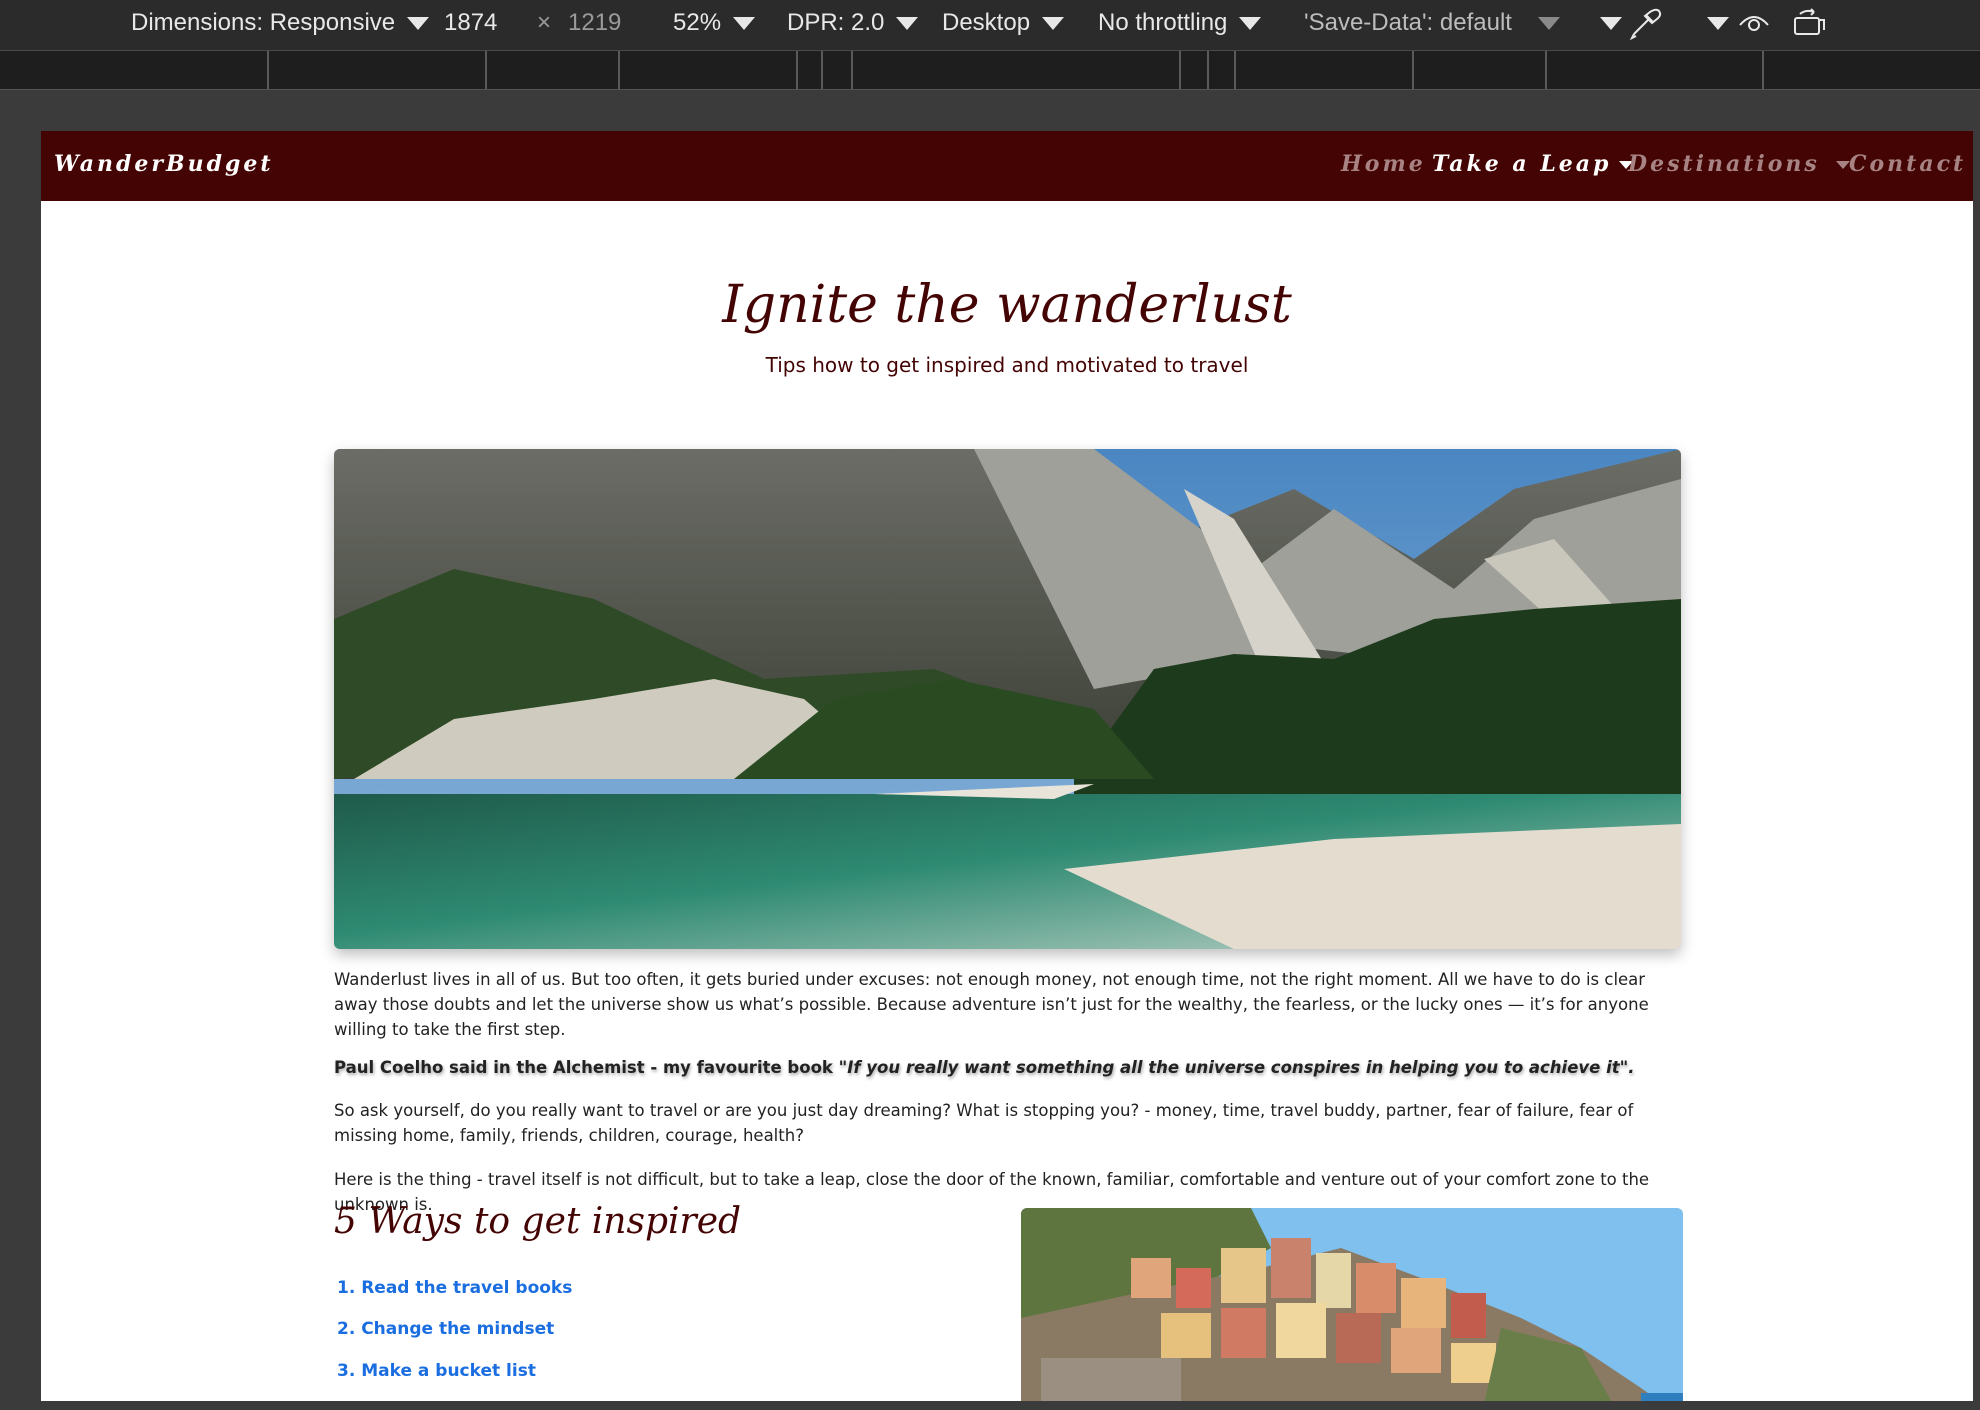  What do you see at coordinates (1007, 305) in the screenshot?
I see `page-title: Ignite the wanderlust` at bounding box center [1007, 305].